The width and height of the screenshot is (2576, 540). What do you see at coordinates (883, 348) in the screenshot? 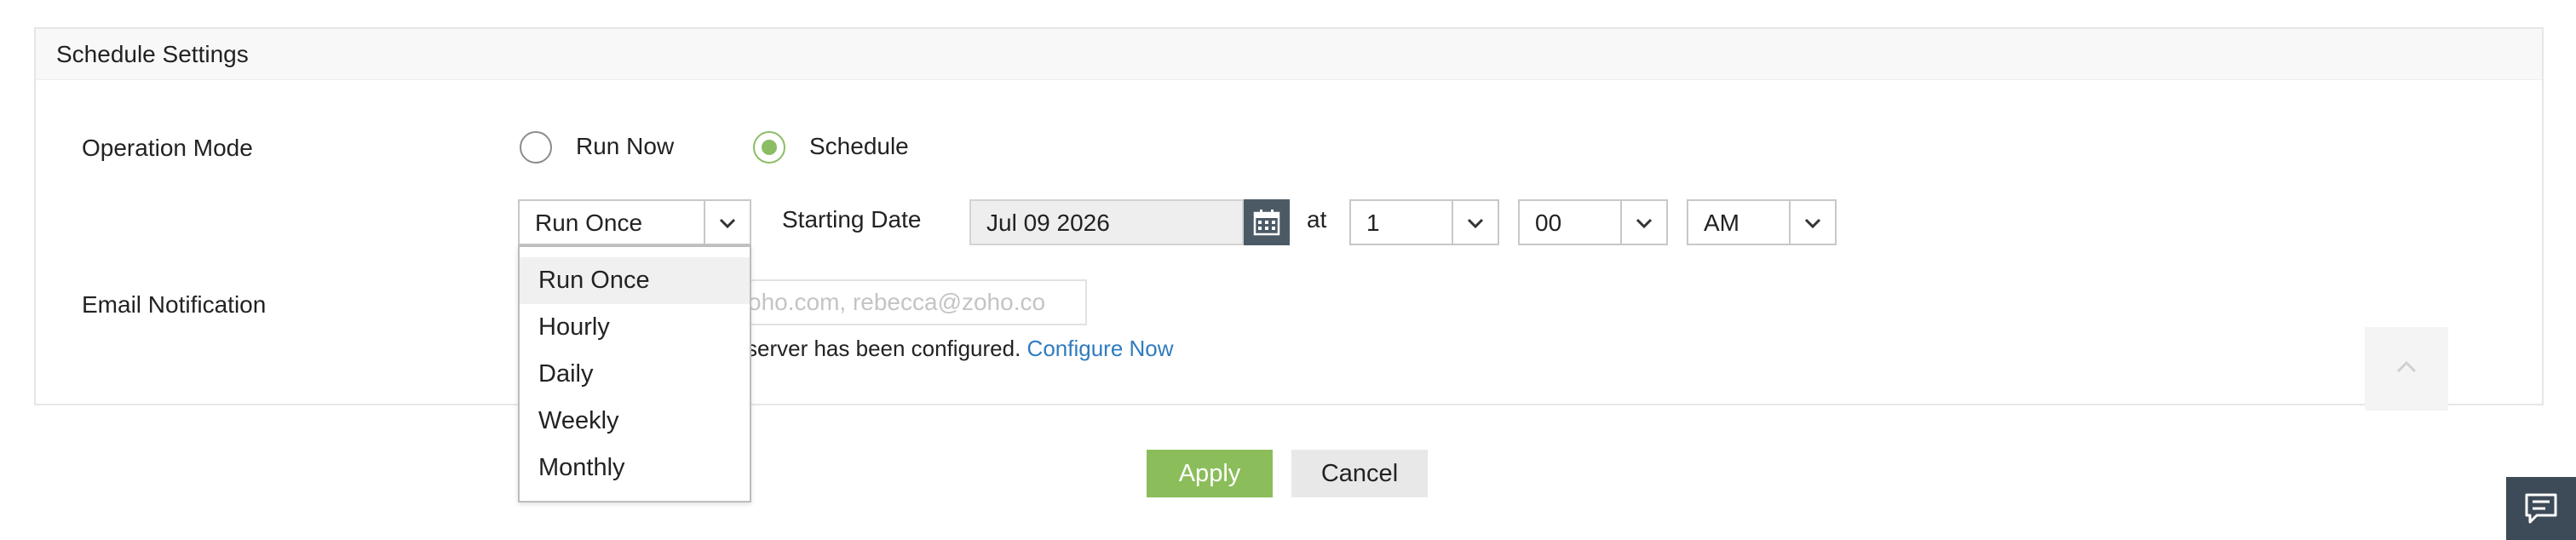
I see `smtp-note-text: server has been configured.` at bounding box center [883, 348].